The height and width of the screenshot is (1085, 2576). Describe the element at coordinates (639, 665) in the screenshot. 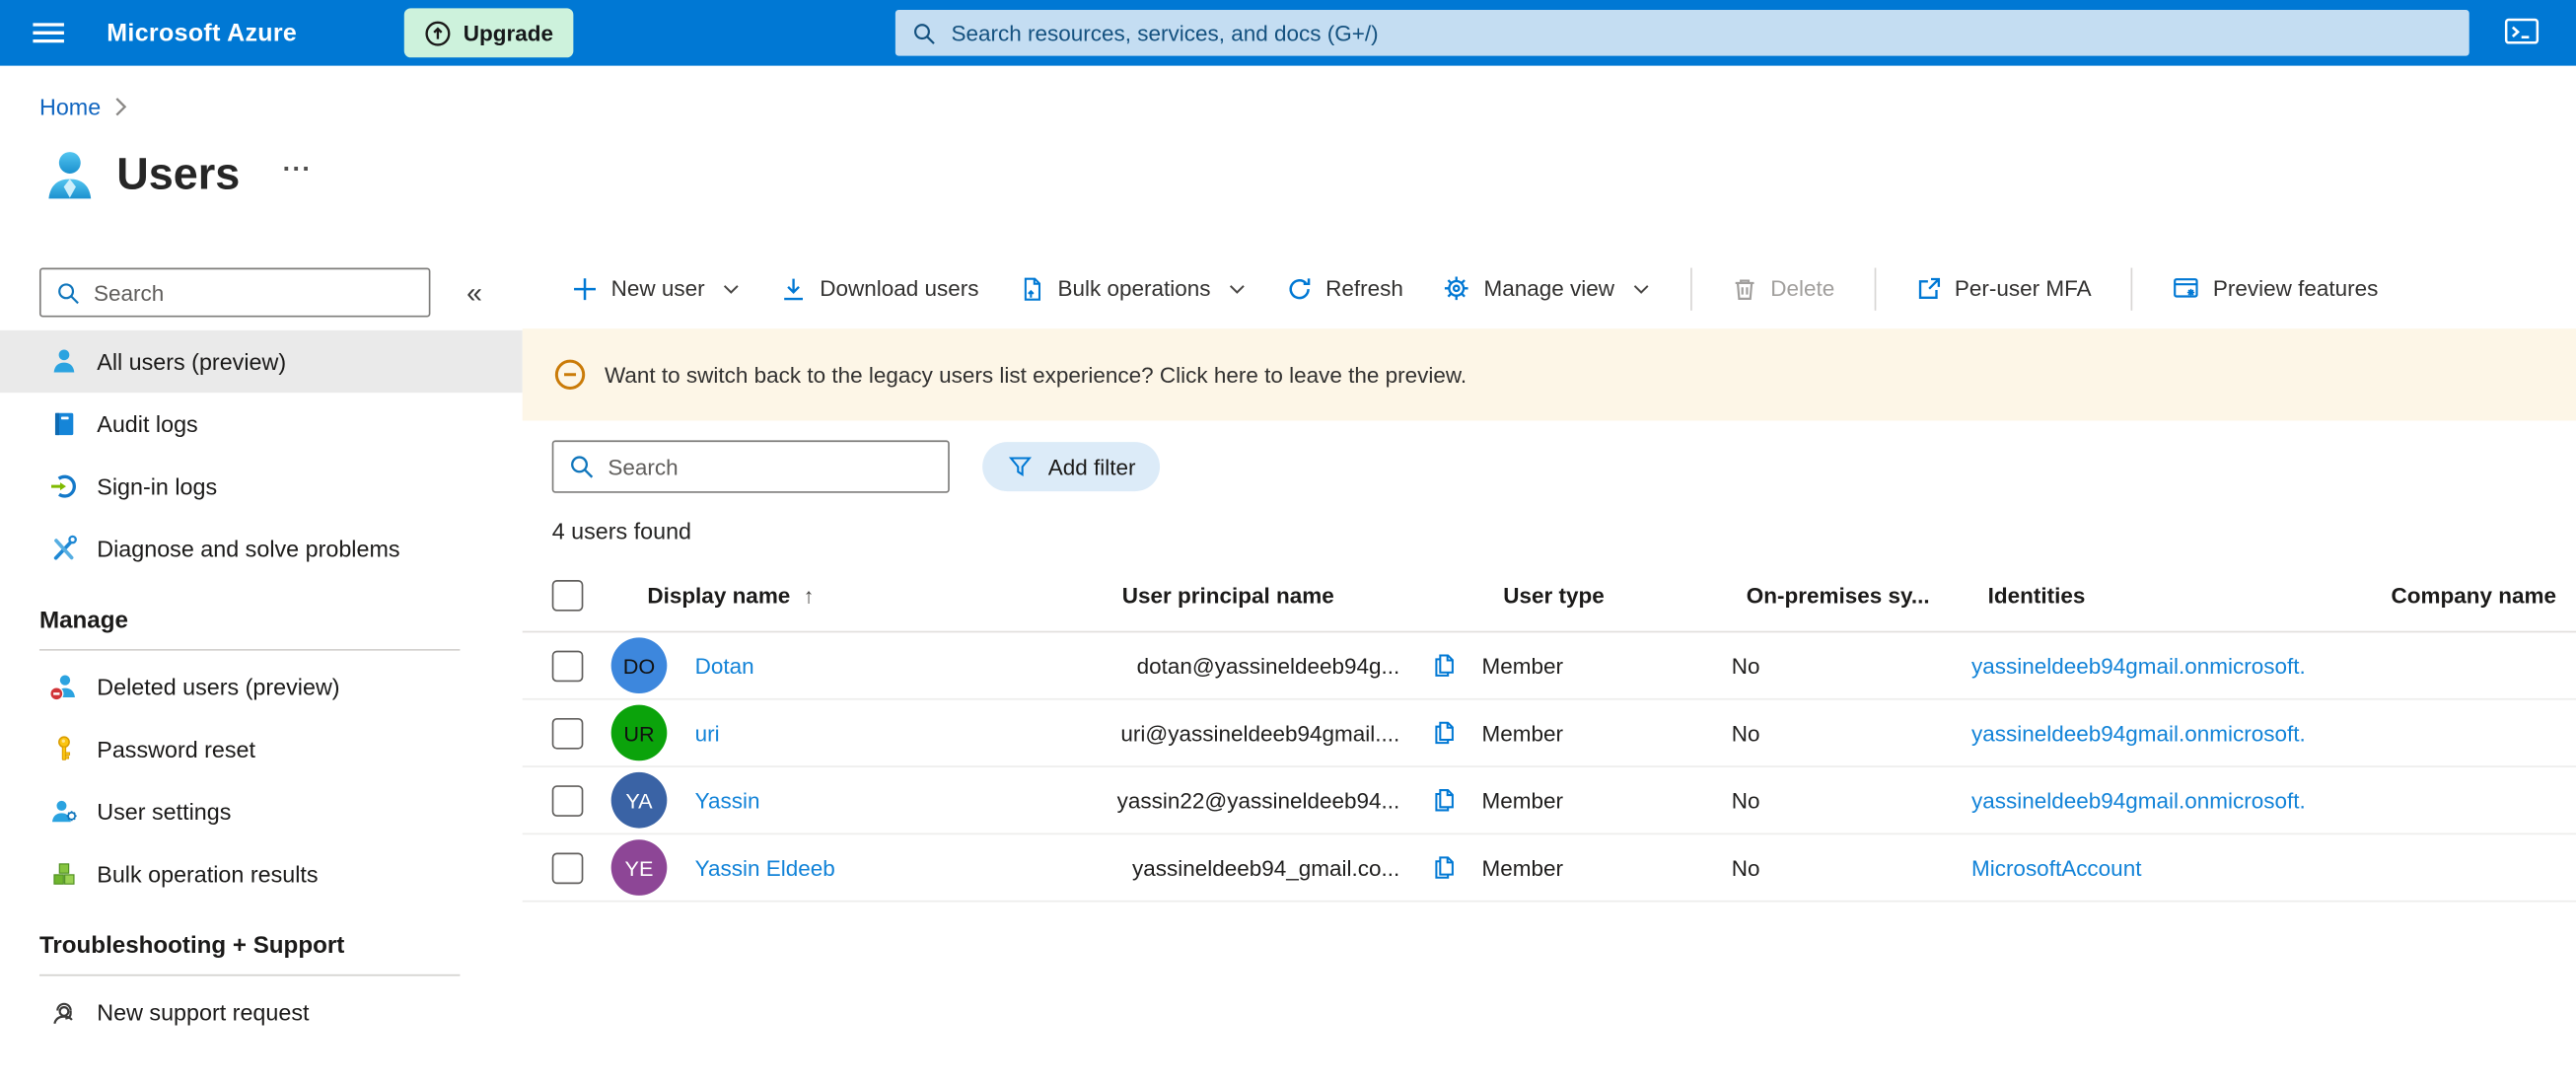

I see `avatar: DO` at that location.